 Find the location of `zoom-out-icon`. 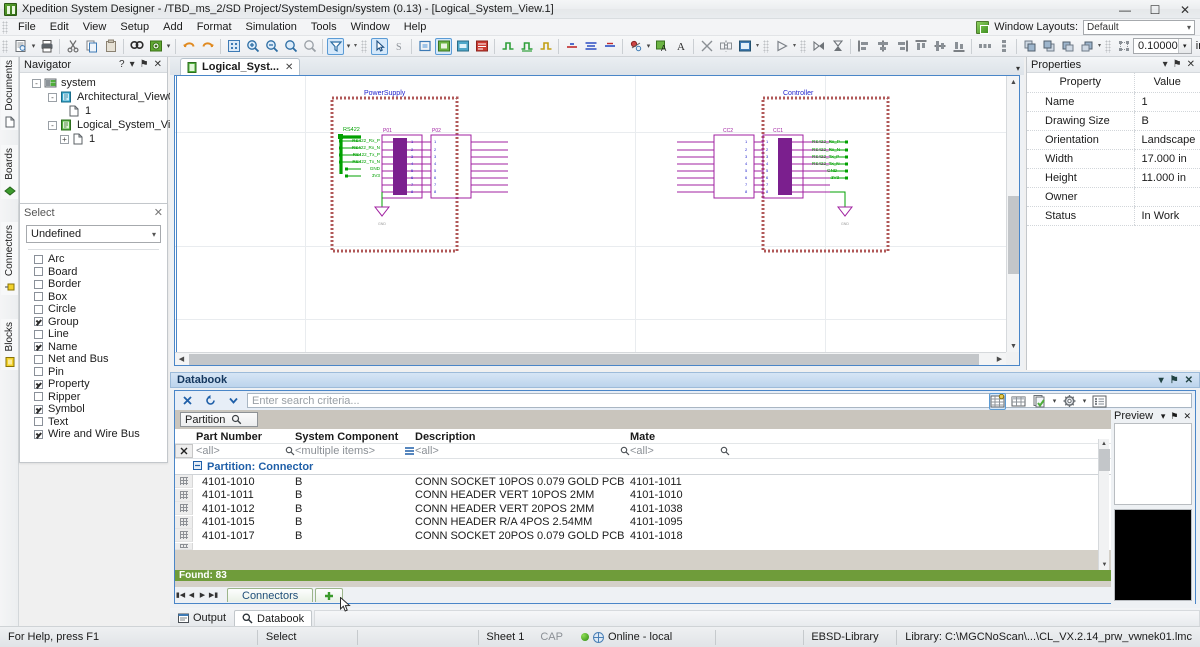

zoom-out-icon is located at coordinates (271, 46).